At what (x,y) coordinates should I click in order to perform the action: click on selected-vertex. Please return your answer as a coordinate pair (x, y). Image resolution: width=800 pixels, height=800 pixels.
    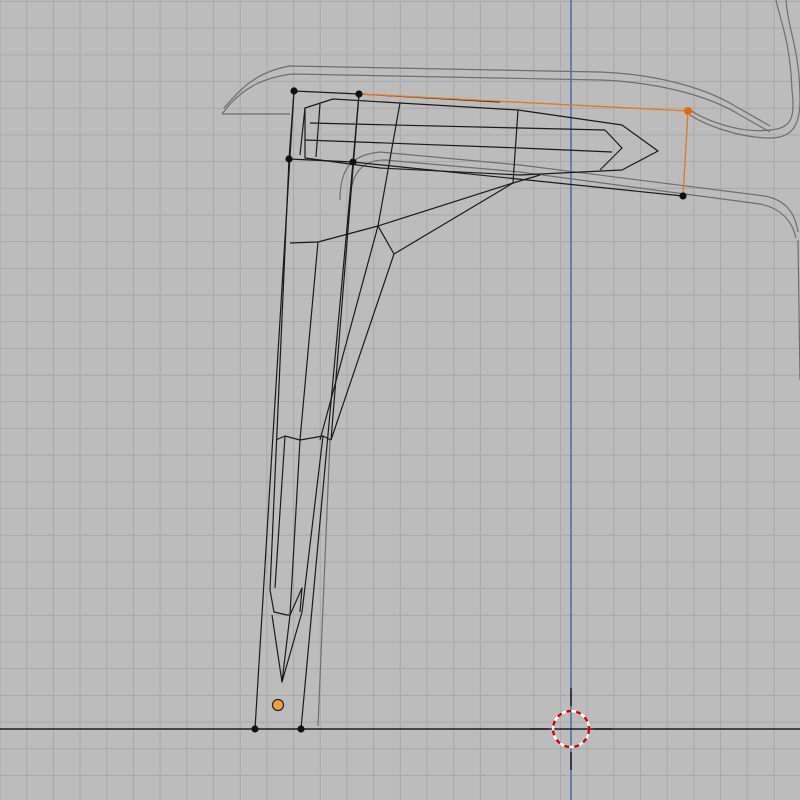
    Looking at the image, I should click on (688, 111).